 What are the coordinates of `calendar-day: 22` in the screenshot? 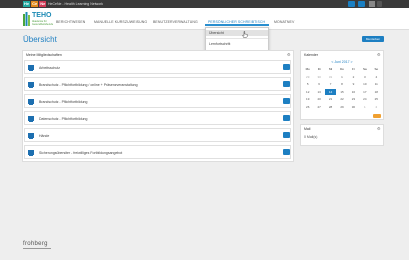 It's located at (341, 99).